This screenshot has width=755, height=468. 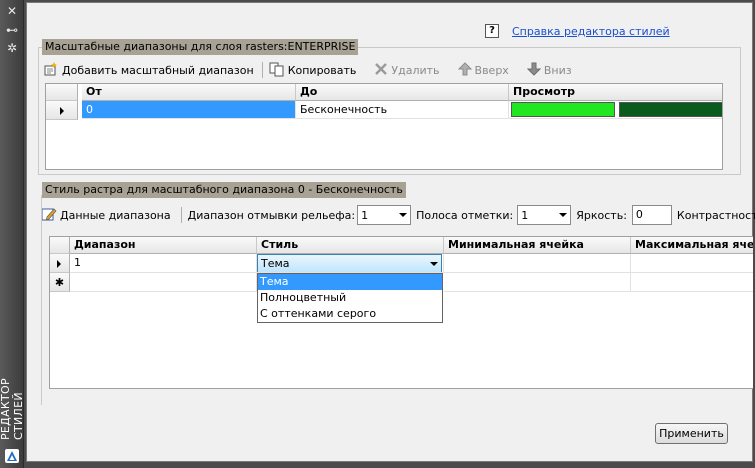 What do you see at coordinates (415, 70) in the screenshot?
I see `delete-label: Удалить` at bounding box center [415, 70].